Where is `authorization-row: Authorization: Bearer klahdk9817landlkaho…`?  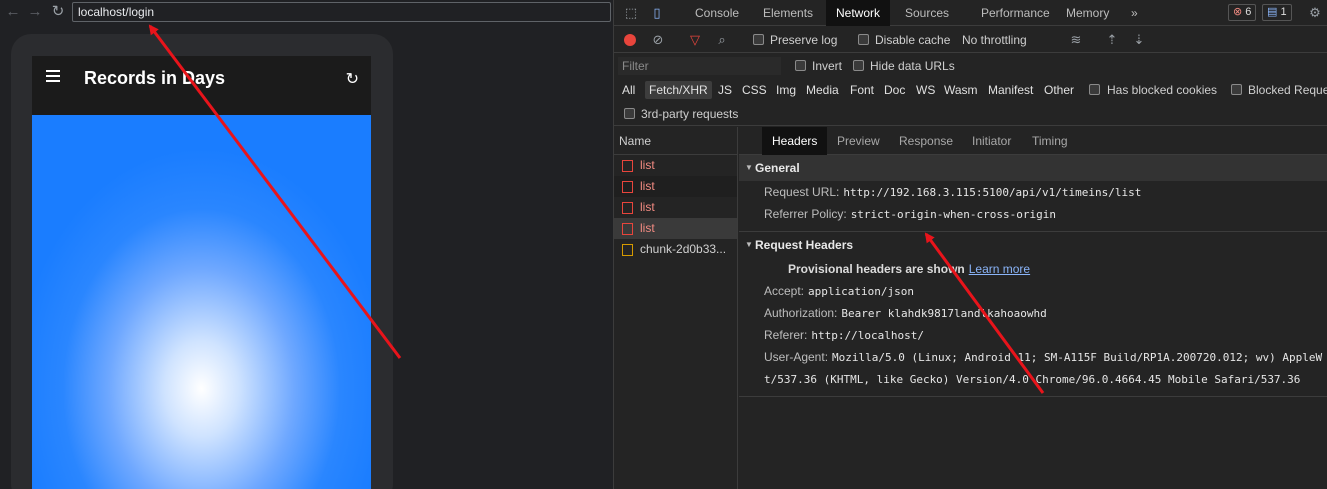
authorization-row: Authorization: Bearer klahdk9817landlkaho… is located at coordinates (1033, 313).